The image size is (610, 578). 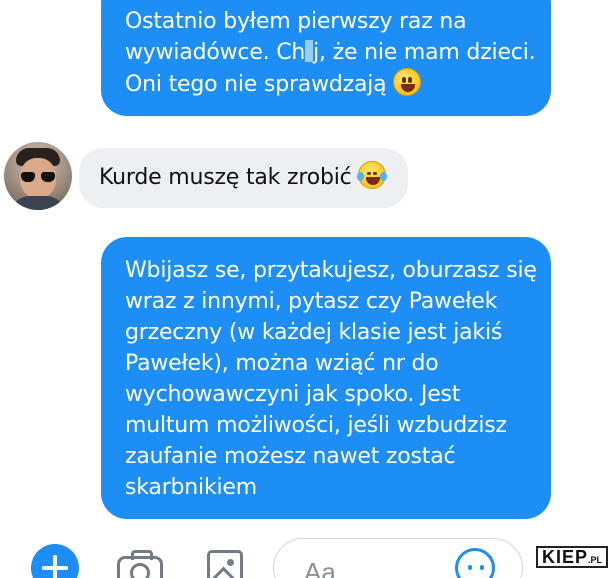 I want to click on censor-blur, so click(x=309, y=51).